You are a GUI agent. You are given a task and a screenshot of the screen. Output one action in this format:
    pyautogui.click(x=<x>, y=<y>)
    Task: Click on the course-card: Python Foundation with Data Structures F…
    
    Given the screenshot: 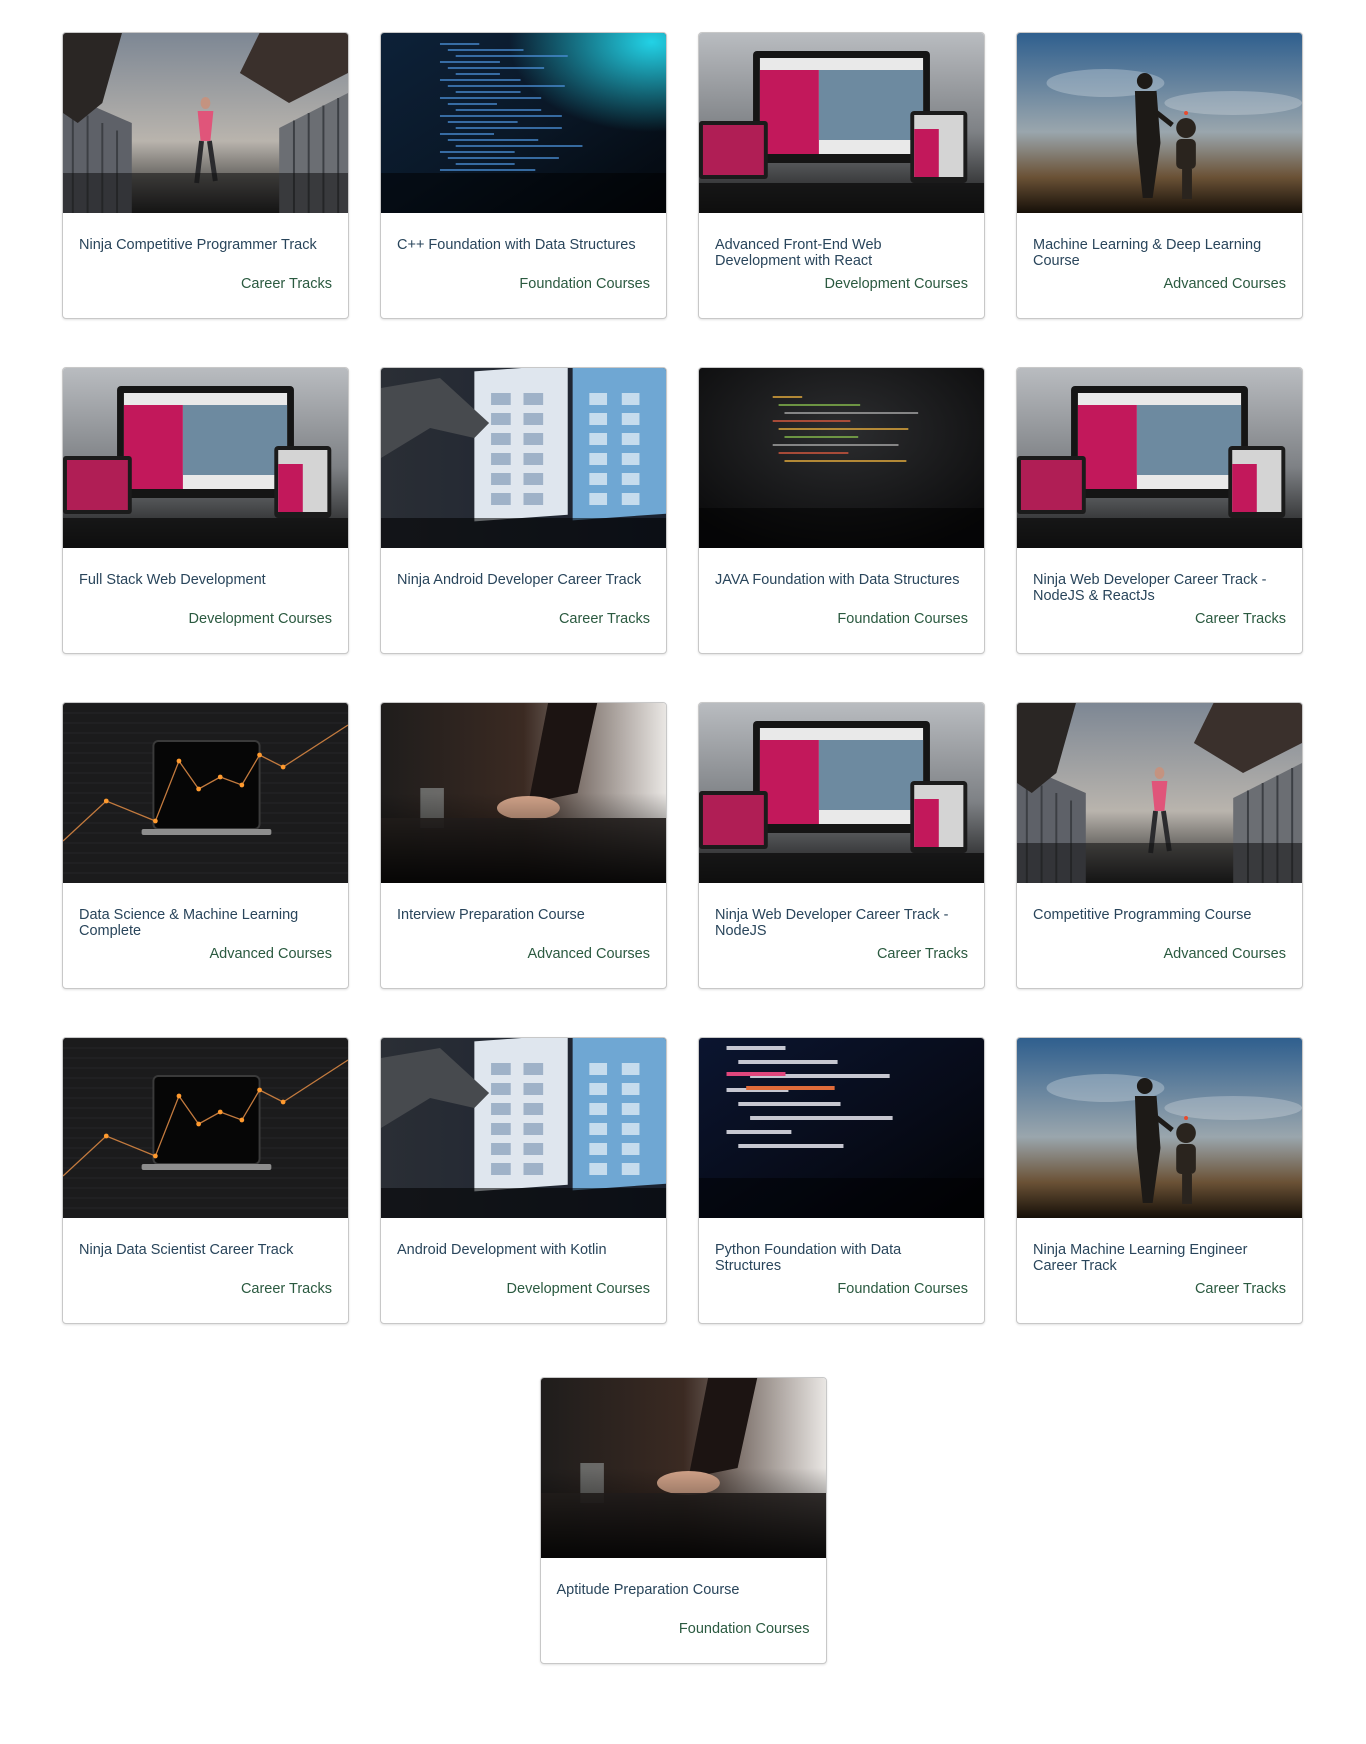 What is the action you would take?
    pyautogui.click(x=841, y=1180)
    